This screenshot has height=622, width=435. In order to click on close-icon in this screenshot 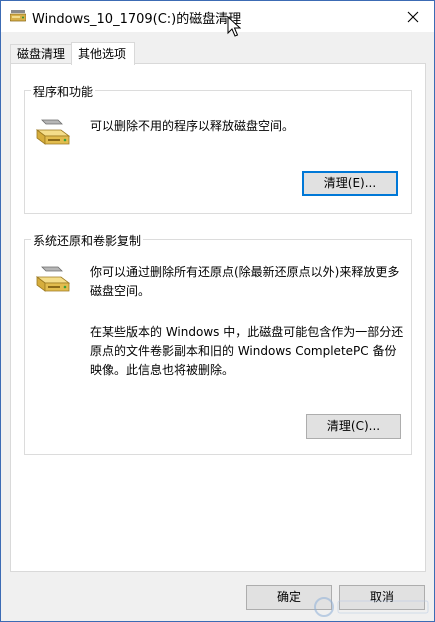, I will do `click(413, 16)`.